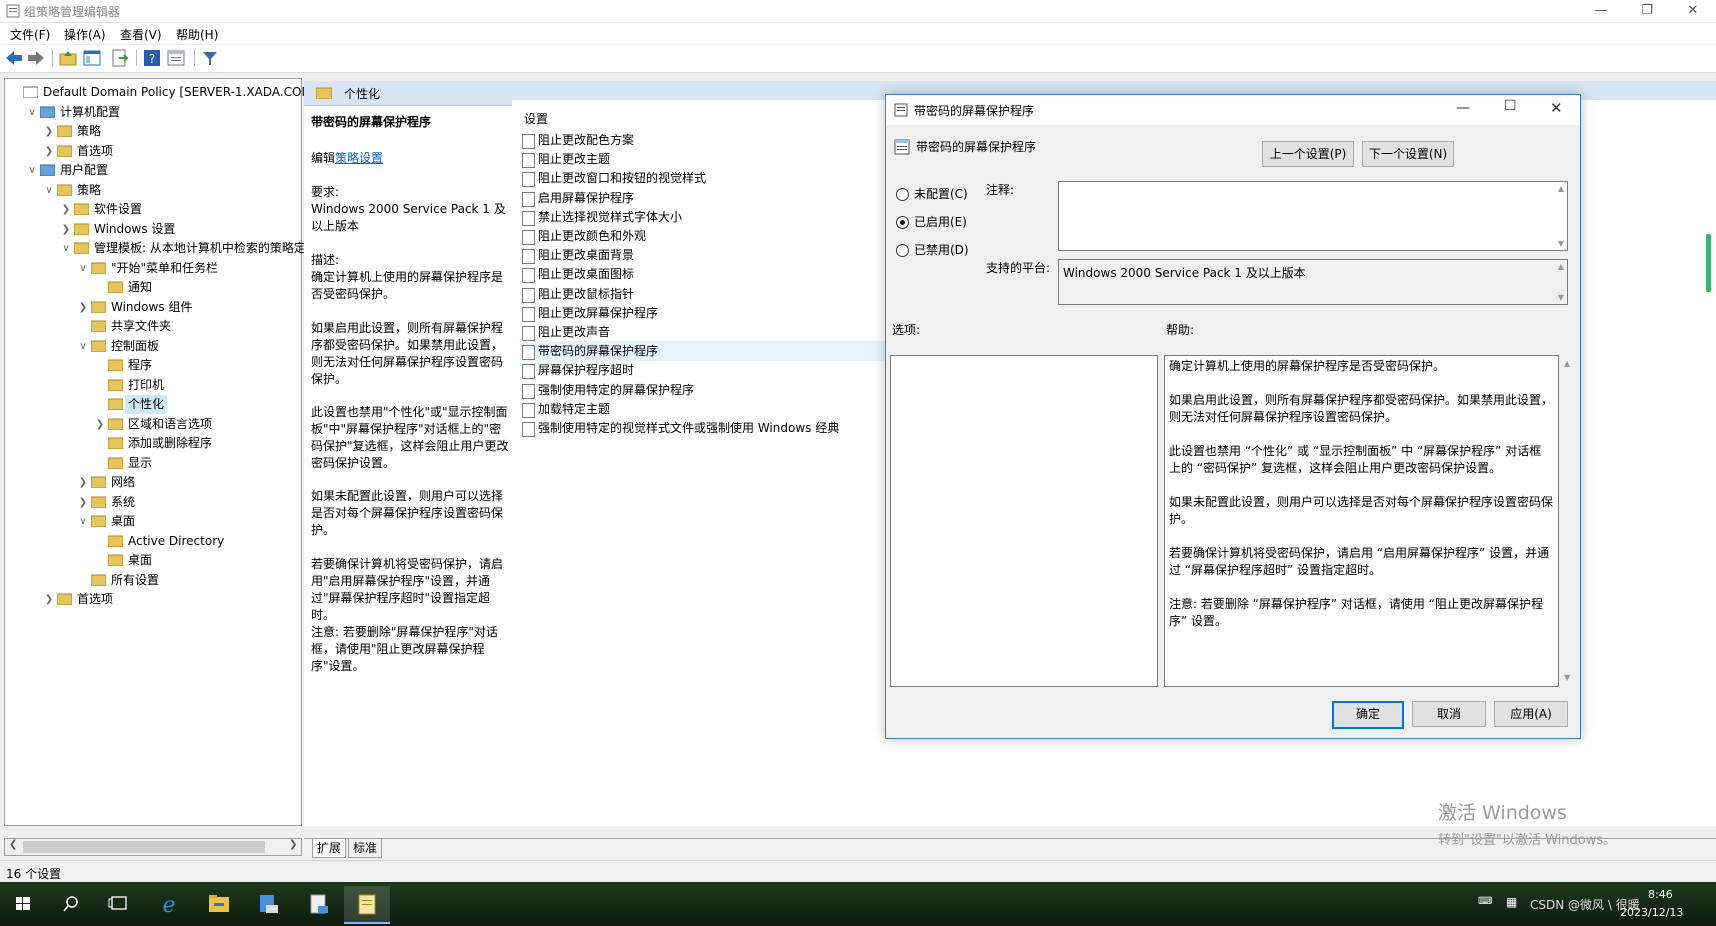  What do you see at coordinates (1601, 11) in the screenshot?
I see `minimize-button: —` at bounding box center [1601, 11].